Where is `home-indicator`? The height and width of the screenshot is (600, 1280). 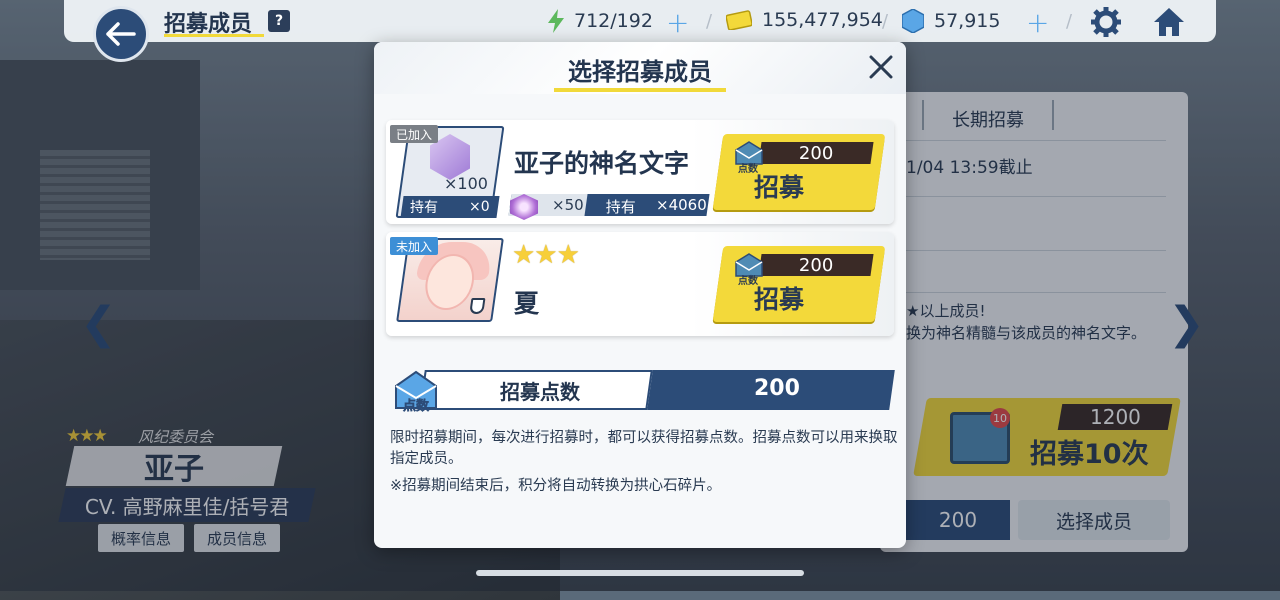 home-indicator is located at coordinates (640, 573).